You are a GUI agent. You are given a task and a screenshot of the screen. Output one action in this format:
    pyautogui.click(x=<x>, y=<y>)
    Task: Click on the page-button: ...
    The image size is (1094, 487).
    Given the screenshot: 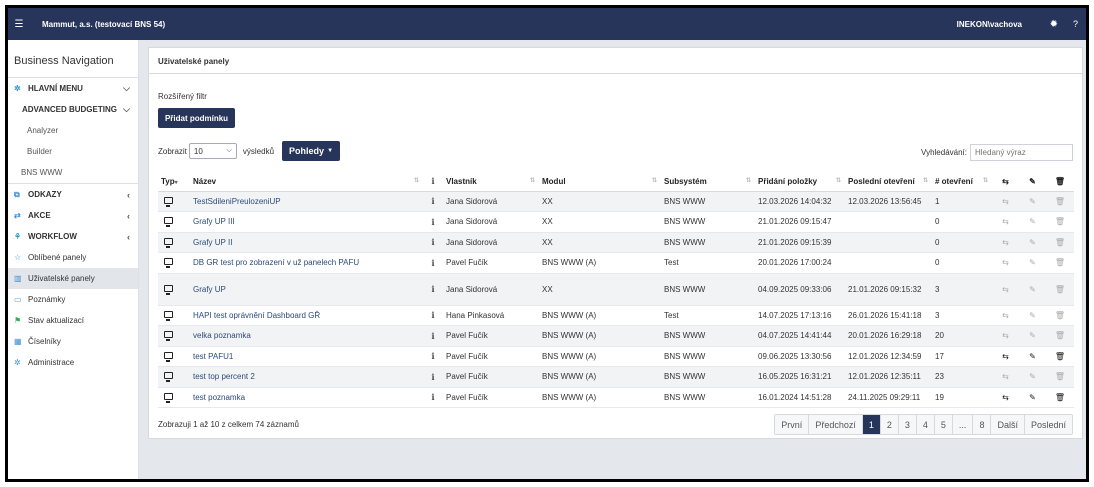 What is the action you would take?
    pyautogui.click(x=962, y=424)
    